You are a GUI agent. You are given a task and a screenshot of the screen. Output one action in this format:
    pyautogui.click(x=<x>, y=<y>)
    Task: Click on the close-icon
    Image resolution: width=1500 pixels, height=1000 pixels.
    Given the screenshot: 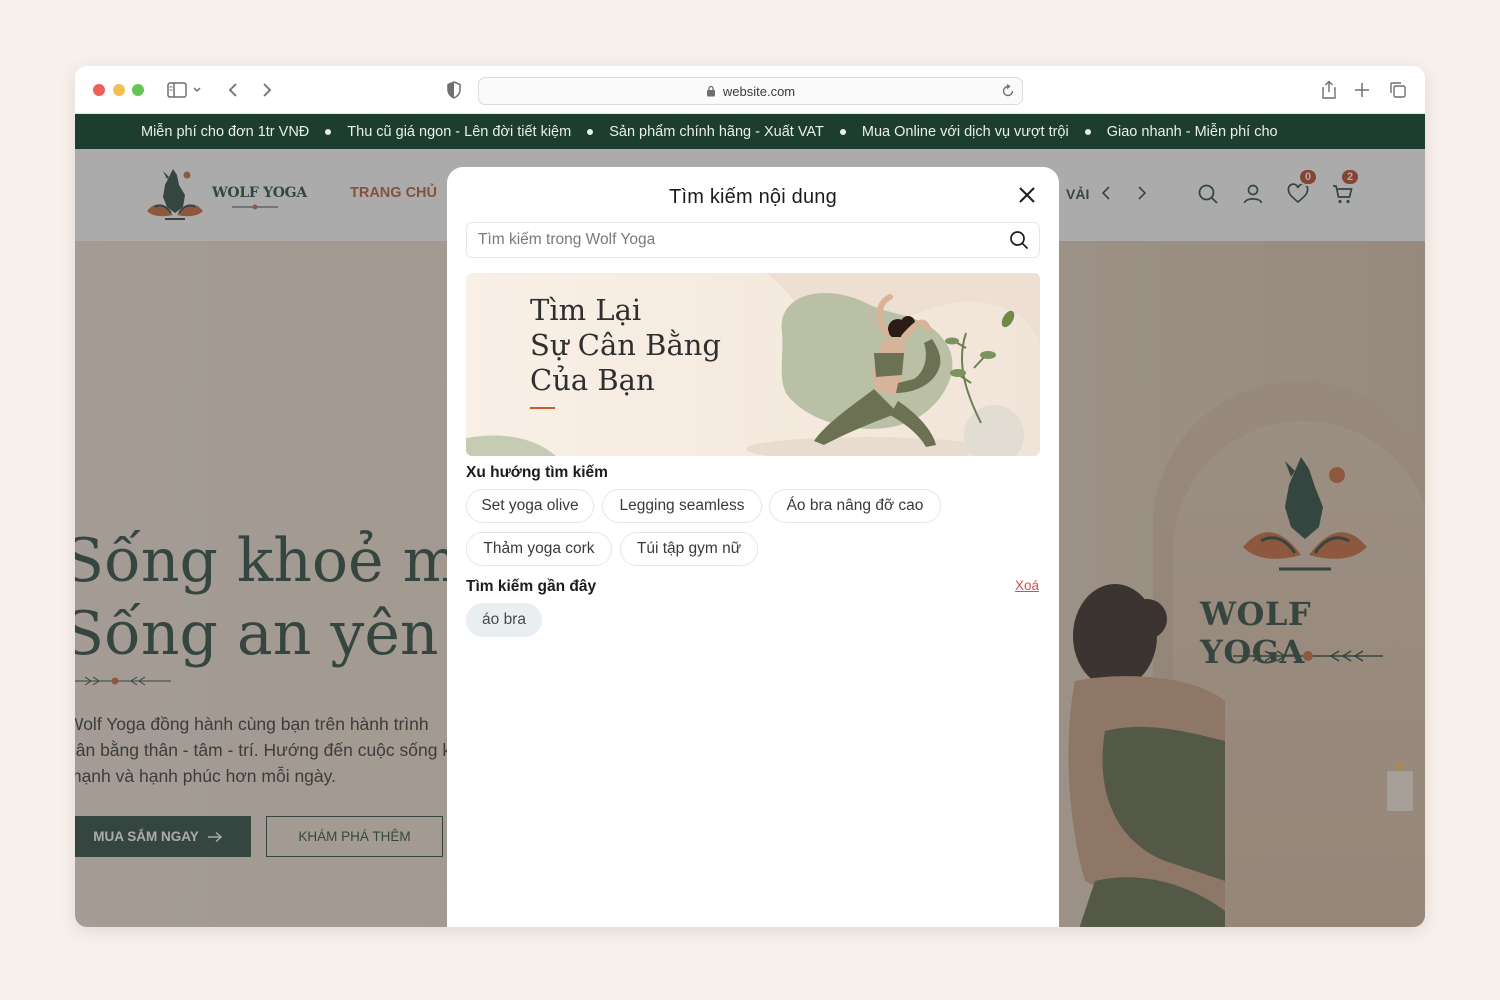 What is the action you would take?
    pyautogui.click(x=1027, y=195)
    